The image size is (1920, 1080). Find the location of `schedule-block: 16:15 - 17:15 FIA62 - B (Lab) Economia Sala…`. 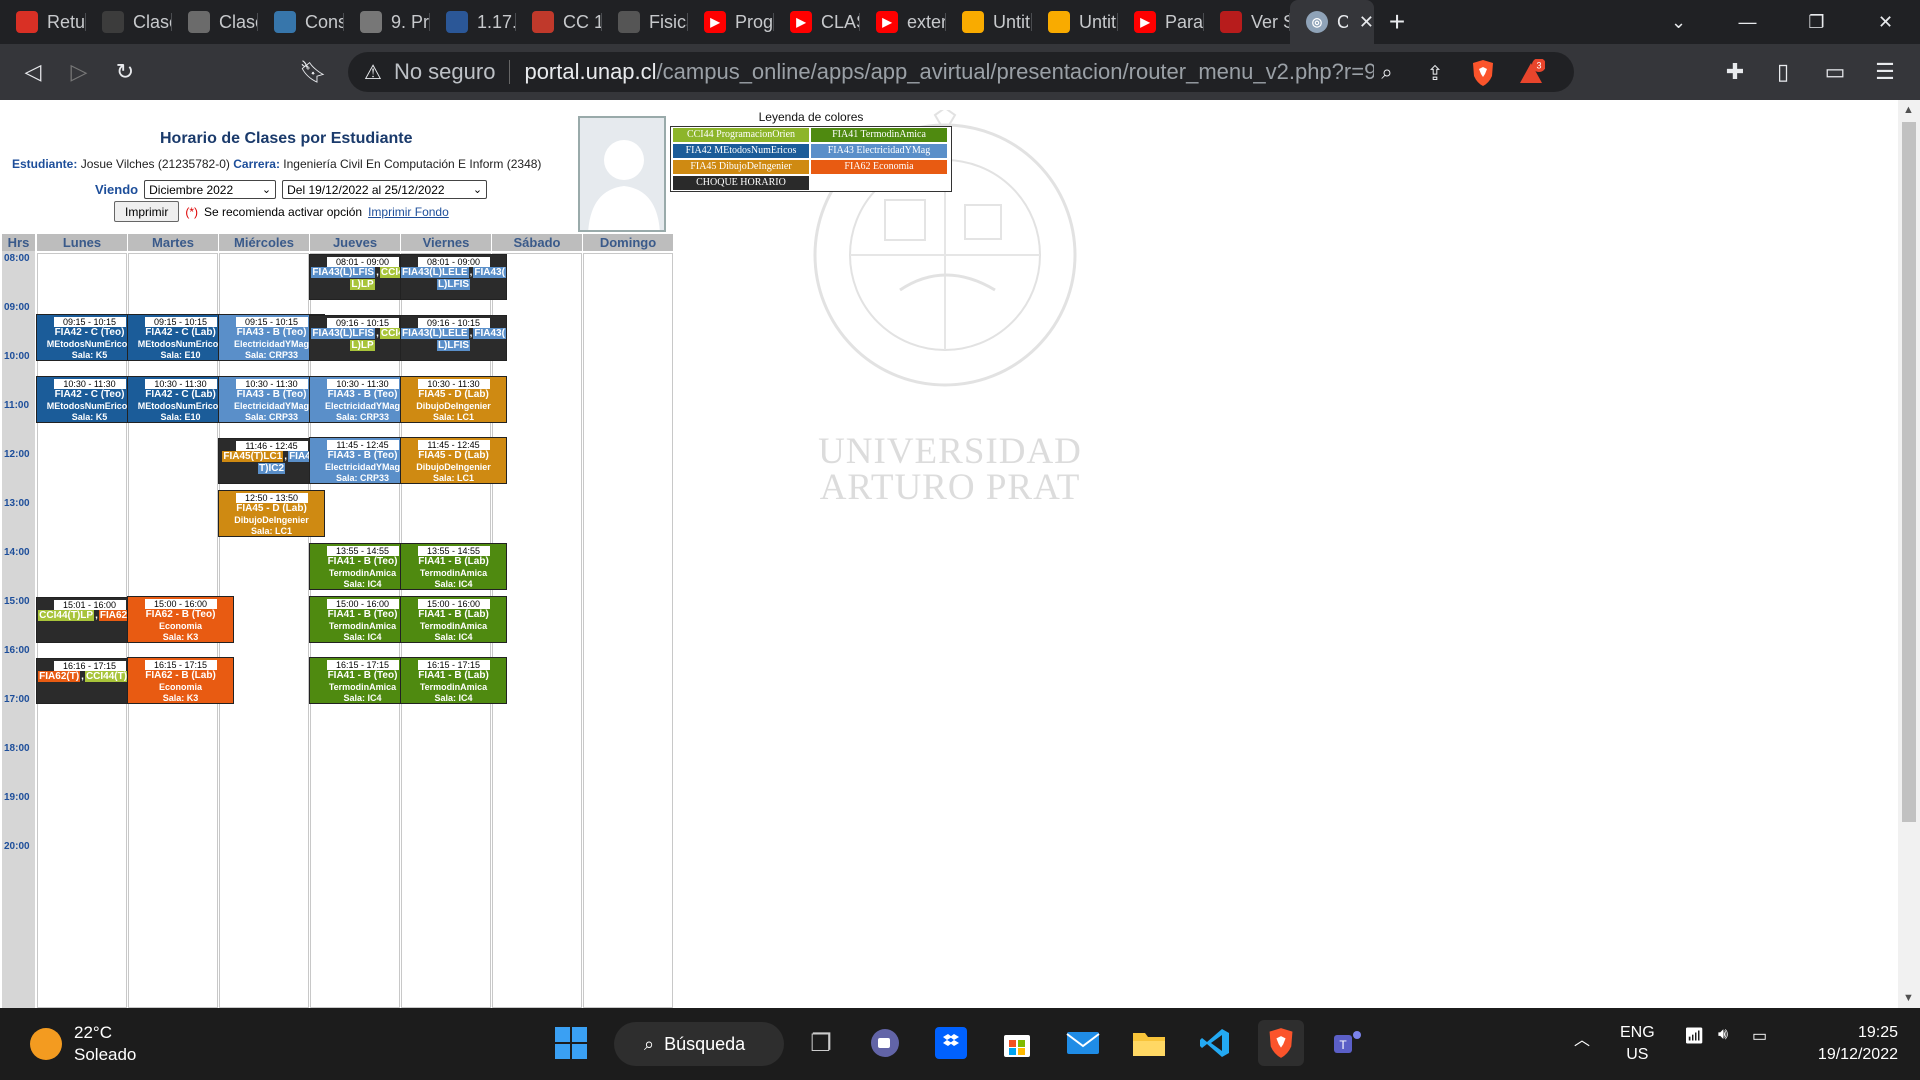

schedule-block: 16:15 - 17:15 FIA62 - B (Lab) Economia Sala… is located at coordinates (180, 681).